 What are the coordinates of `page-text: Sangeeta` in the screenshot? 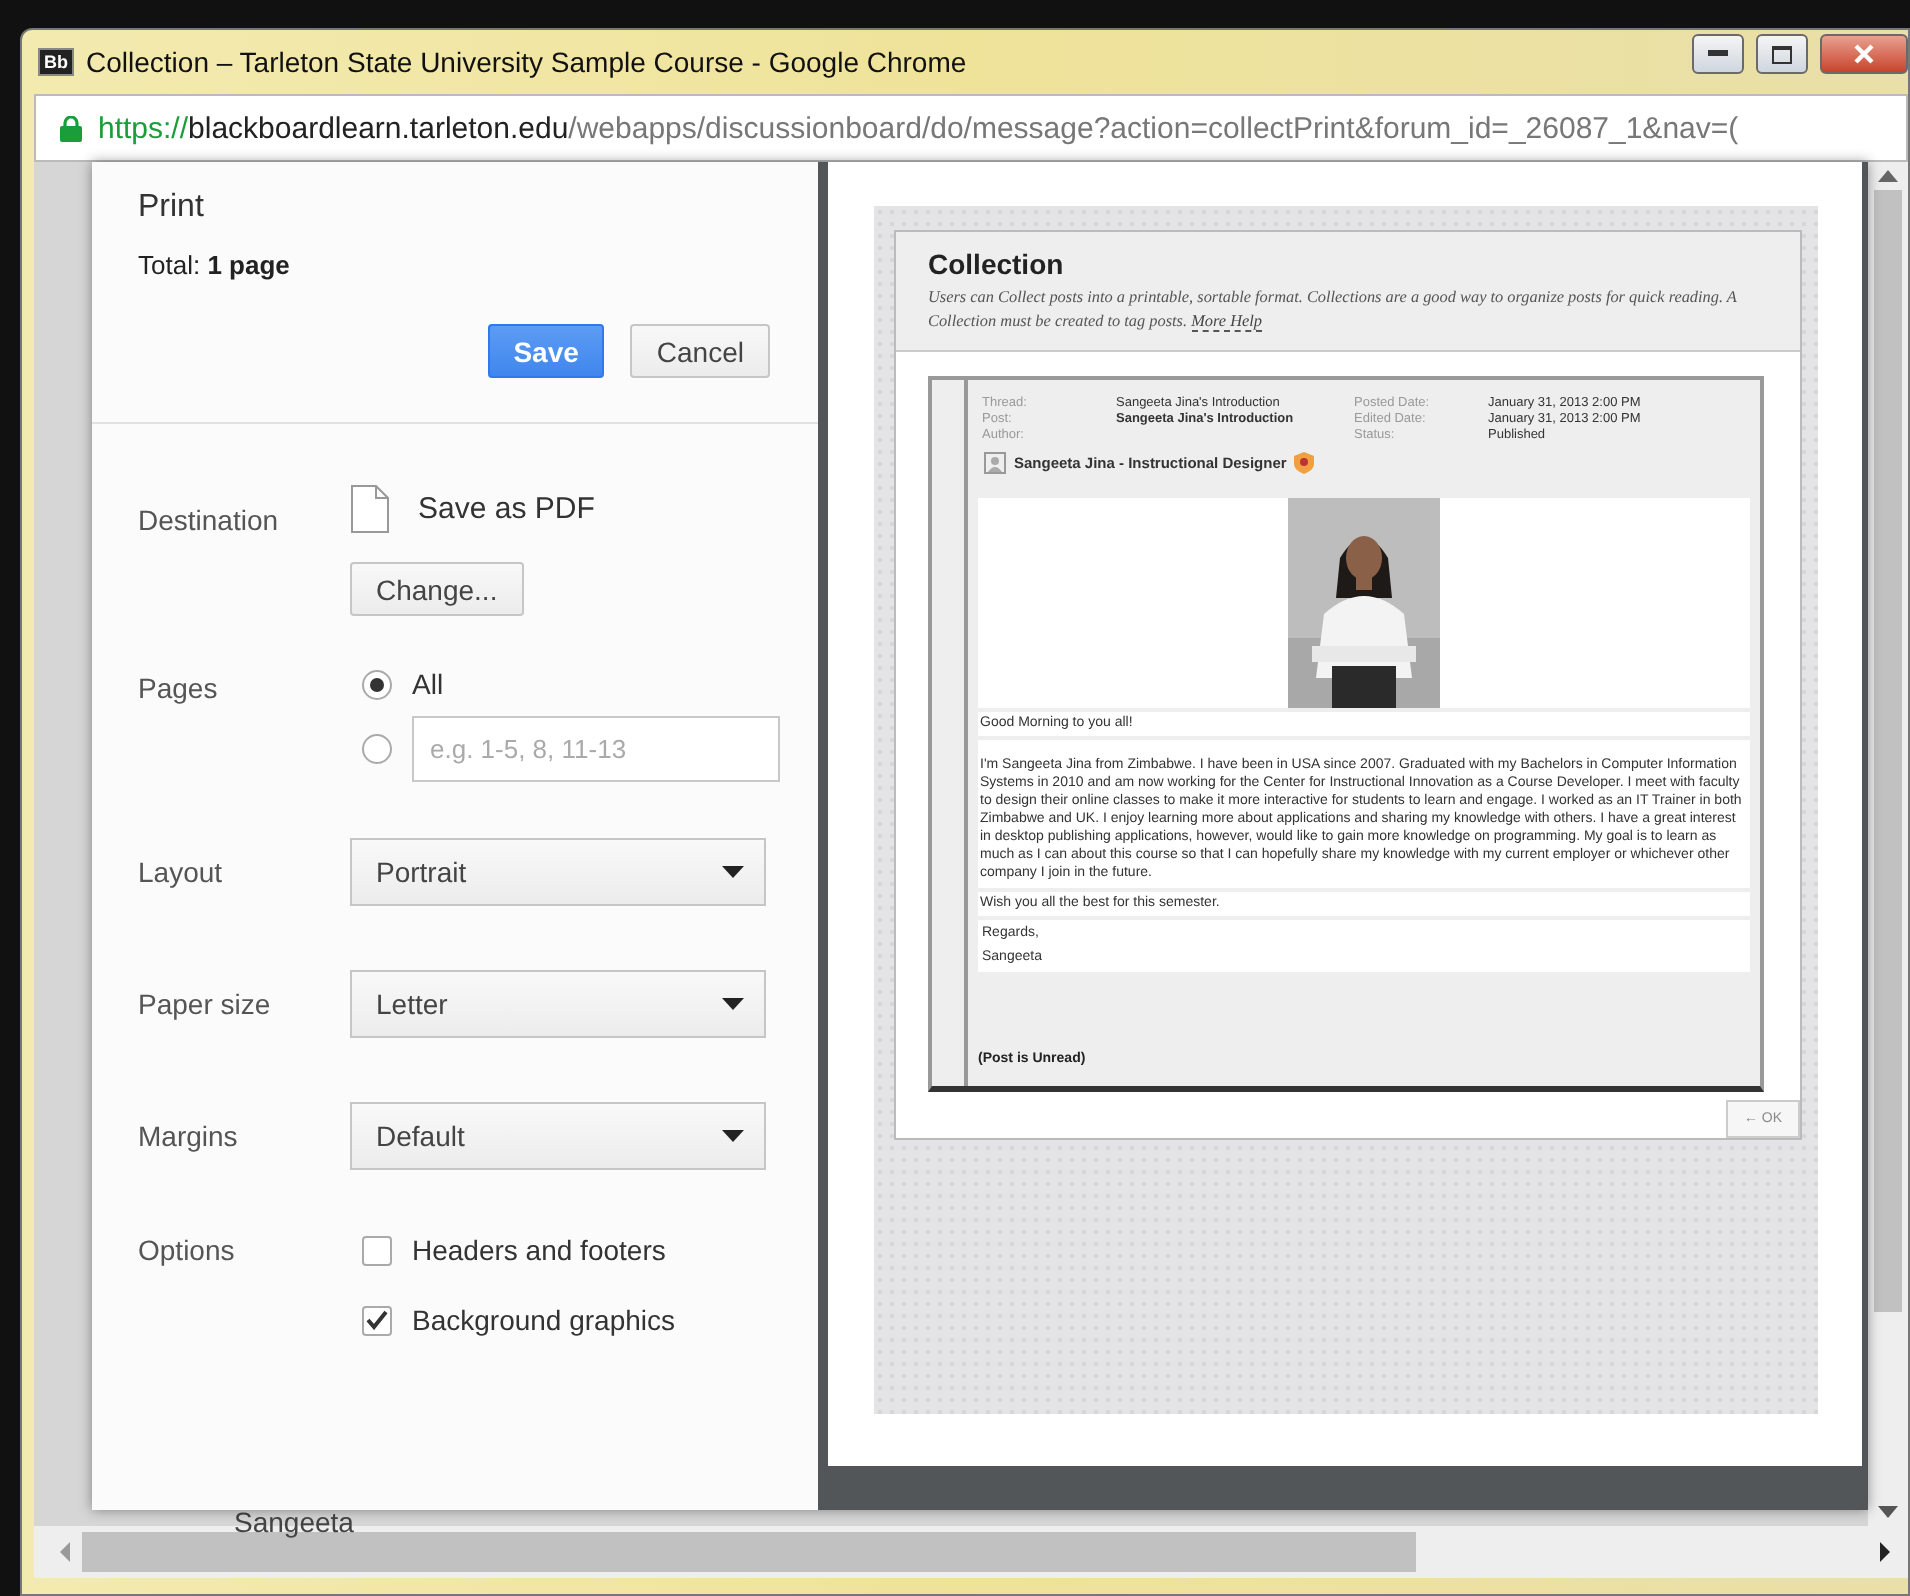 It's located at (294, 1522).